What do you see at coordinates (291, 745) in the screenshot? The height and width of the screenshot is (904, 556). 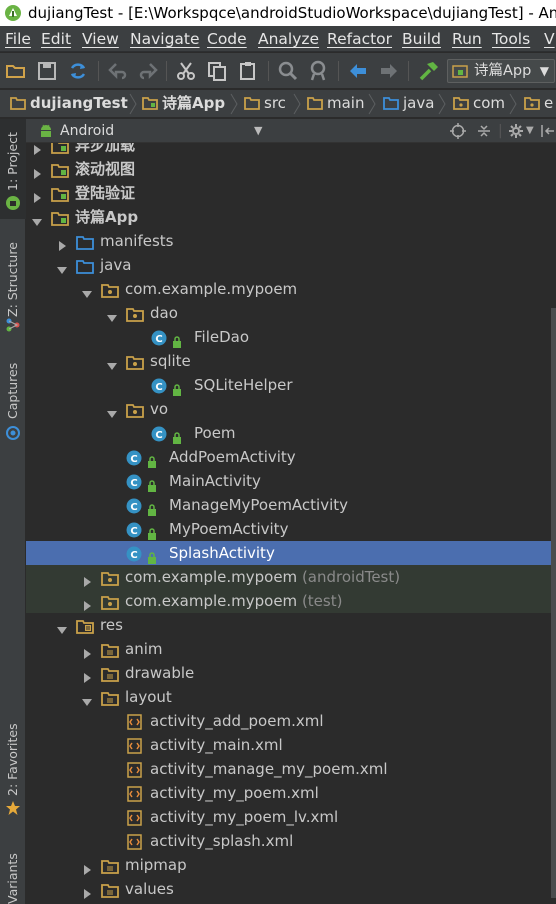 I see `tree-row: activity_main.xml` at bounding box center [291, 745].